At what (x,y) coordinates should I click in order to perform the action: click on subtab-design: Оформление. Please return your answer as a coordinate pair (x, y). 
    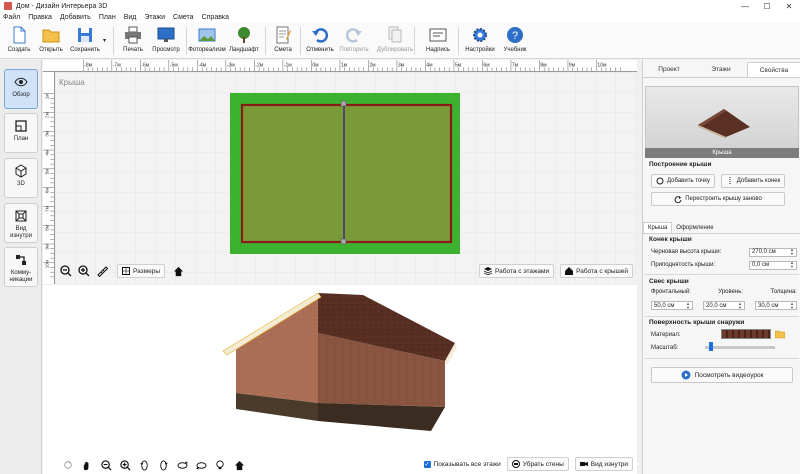
    Looking at the image, I should click on (694, 227).